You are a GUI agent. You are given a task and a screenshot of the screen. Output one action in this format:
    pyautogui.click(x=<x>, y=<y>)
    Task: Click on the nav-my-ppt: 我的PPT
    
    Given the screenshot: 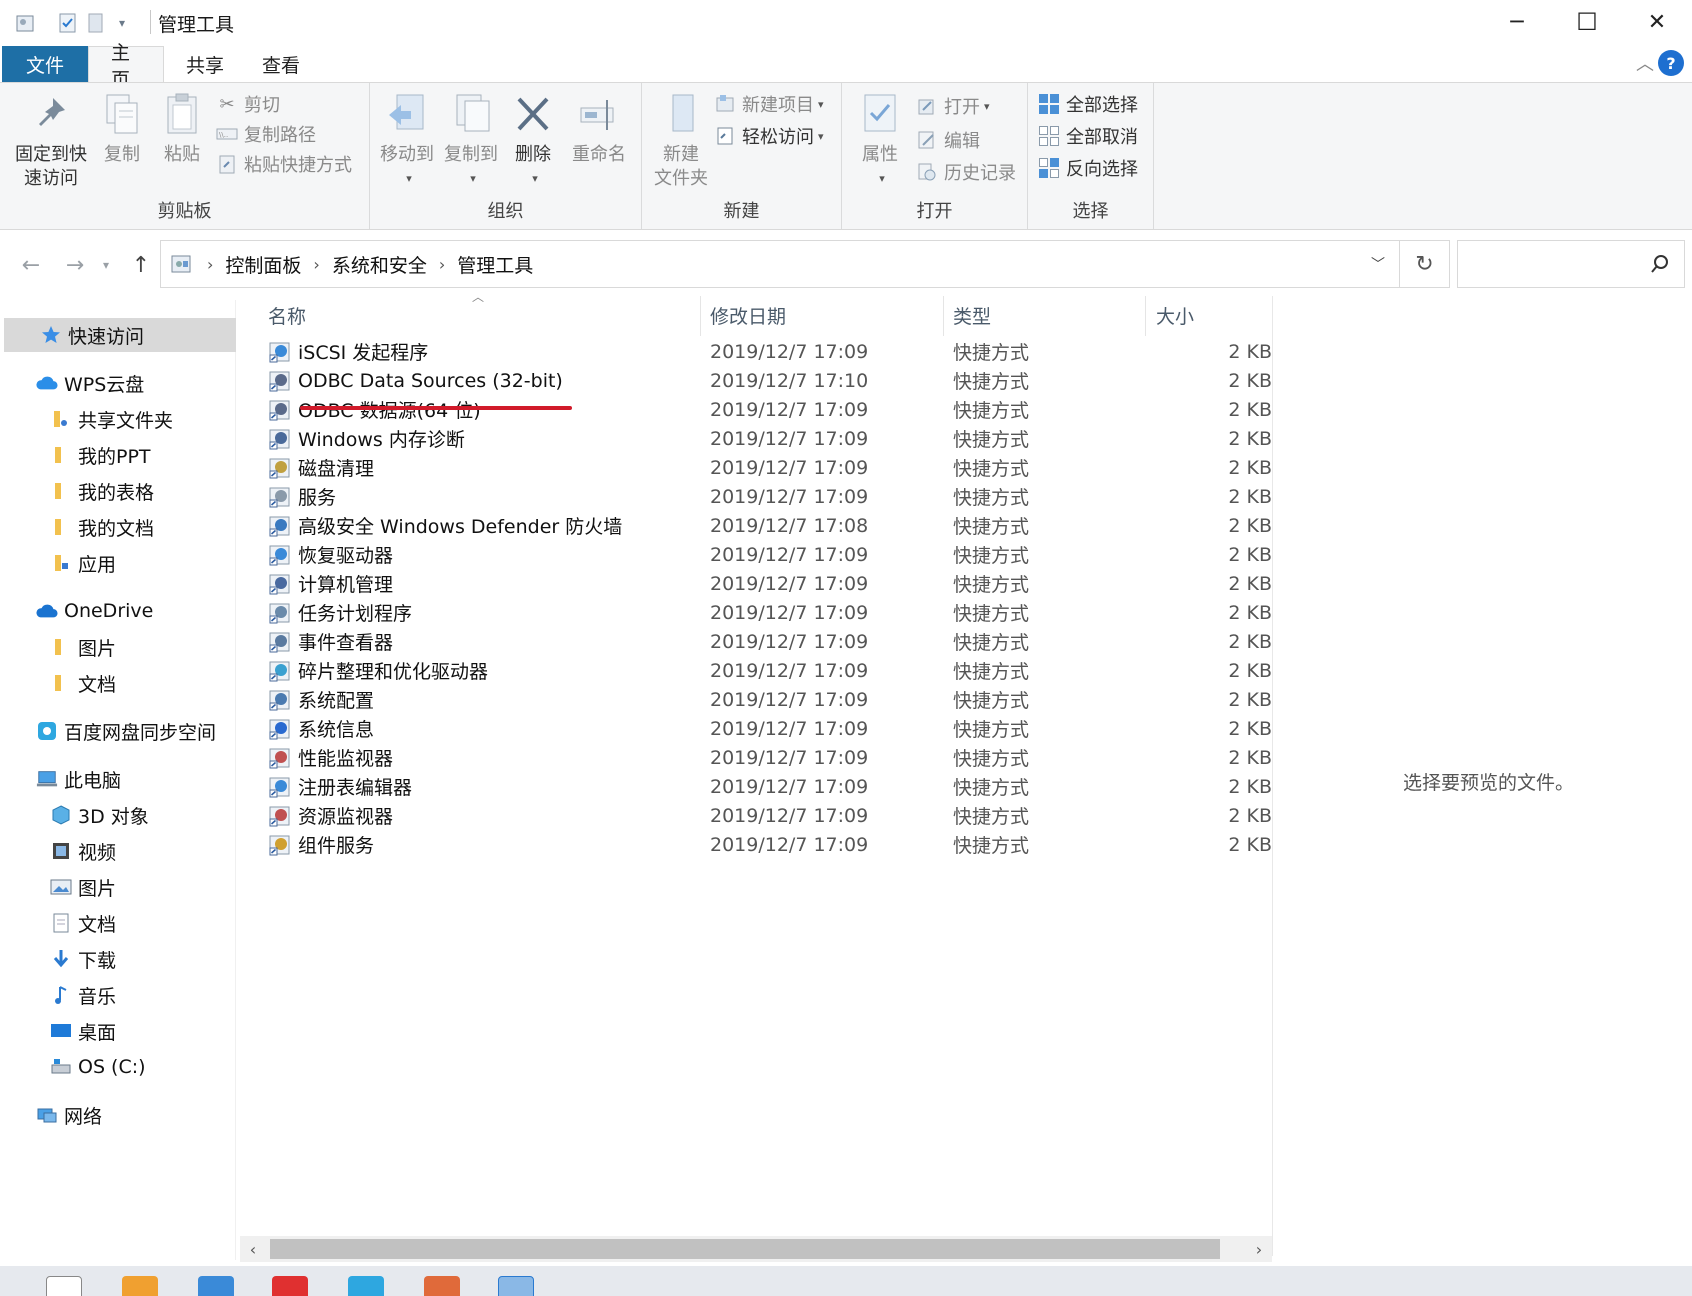 What is the action you would take?
    pyautogui.click(x=118, y=455)
    